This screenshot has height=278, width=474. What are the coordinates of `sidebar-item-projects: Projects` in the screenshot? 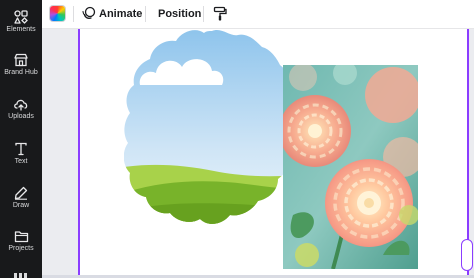 It's located at (21, 241).